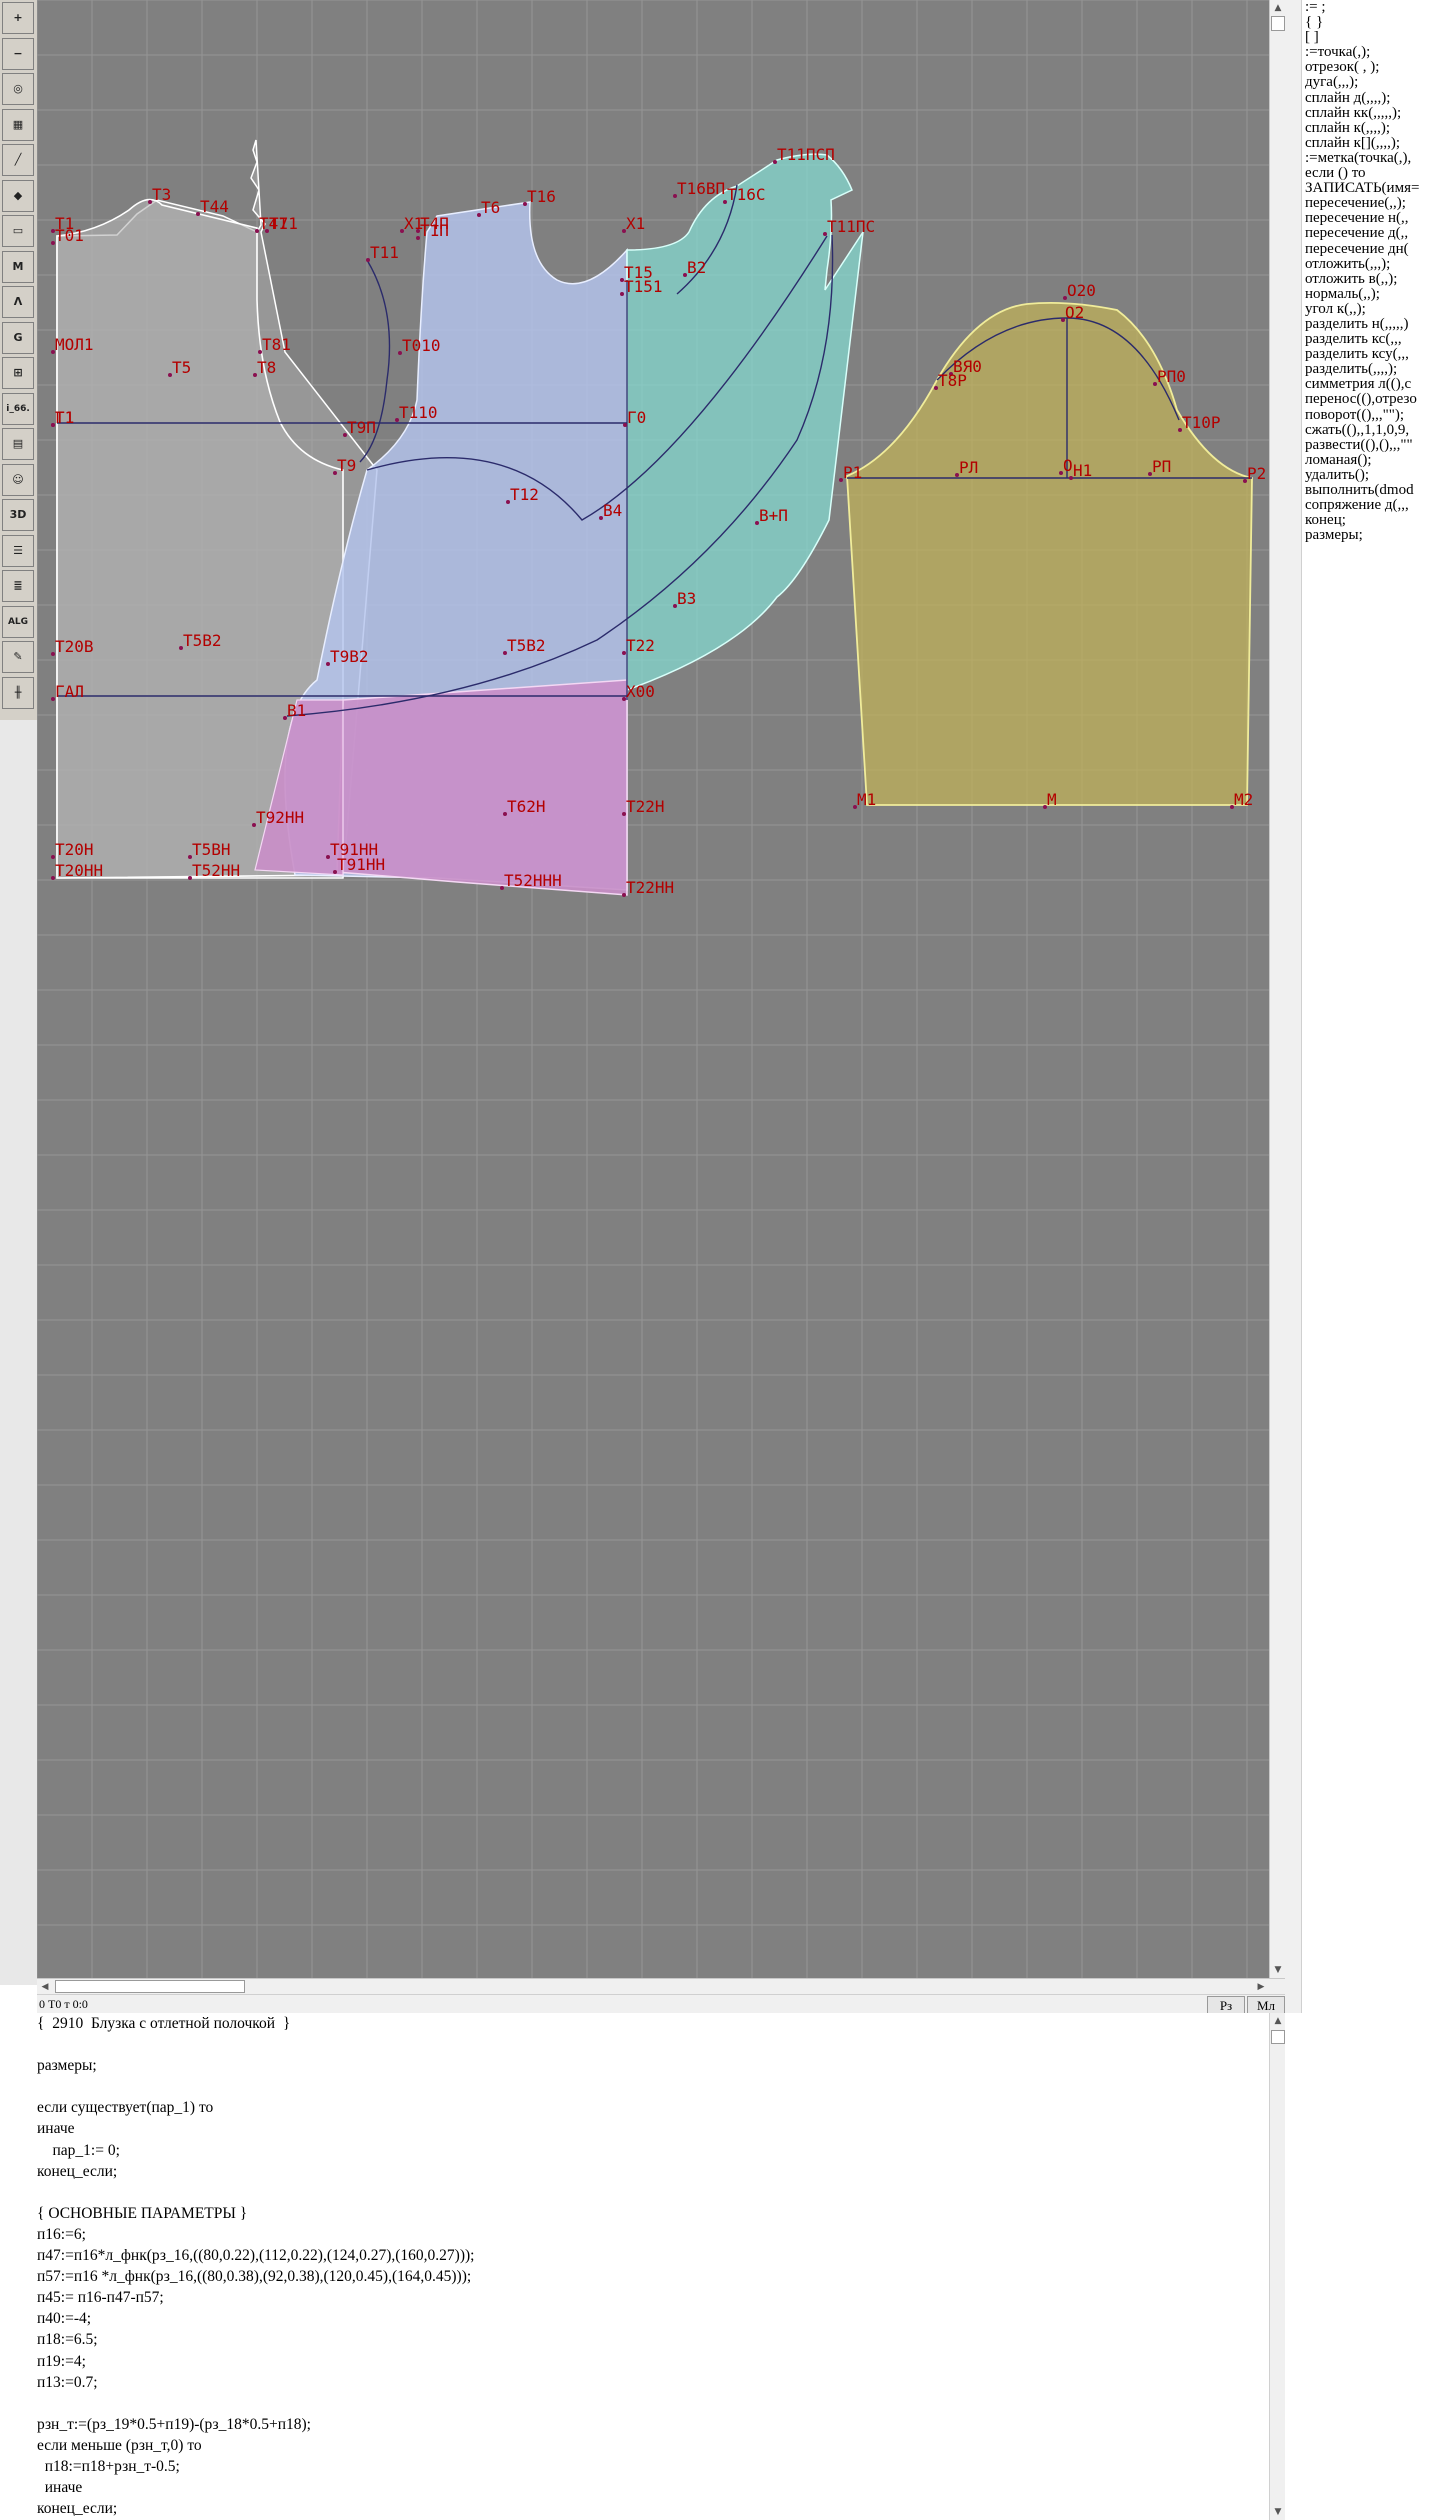 This screenshot has height=2520, width=1440. What do you see at coordinates (1372, 505) in the screenshot?
I see `command-item: сопряжение д(,,,` at bounding box center [1372, 505].